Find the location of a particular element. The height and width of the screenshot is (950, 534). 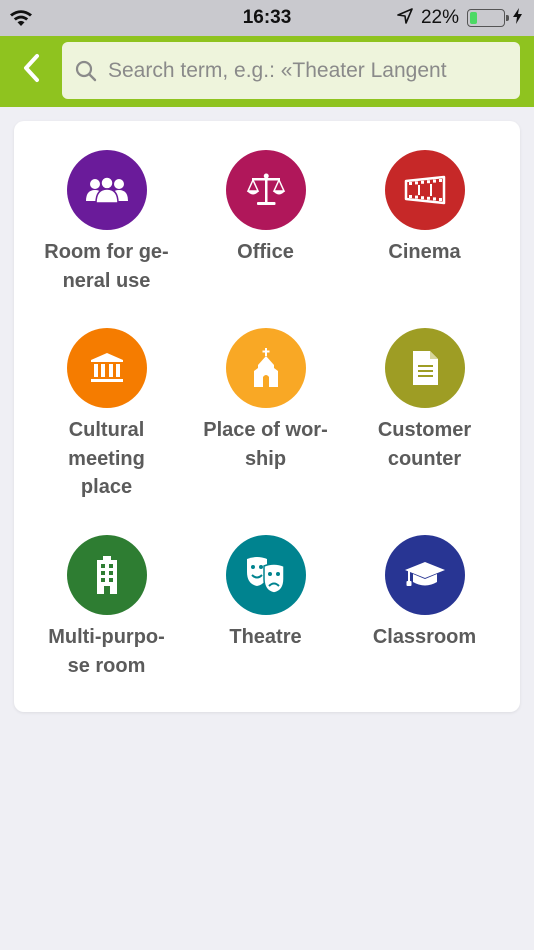

category-label: Room for ge- neral use is located at coordinates (106, 266).